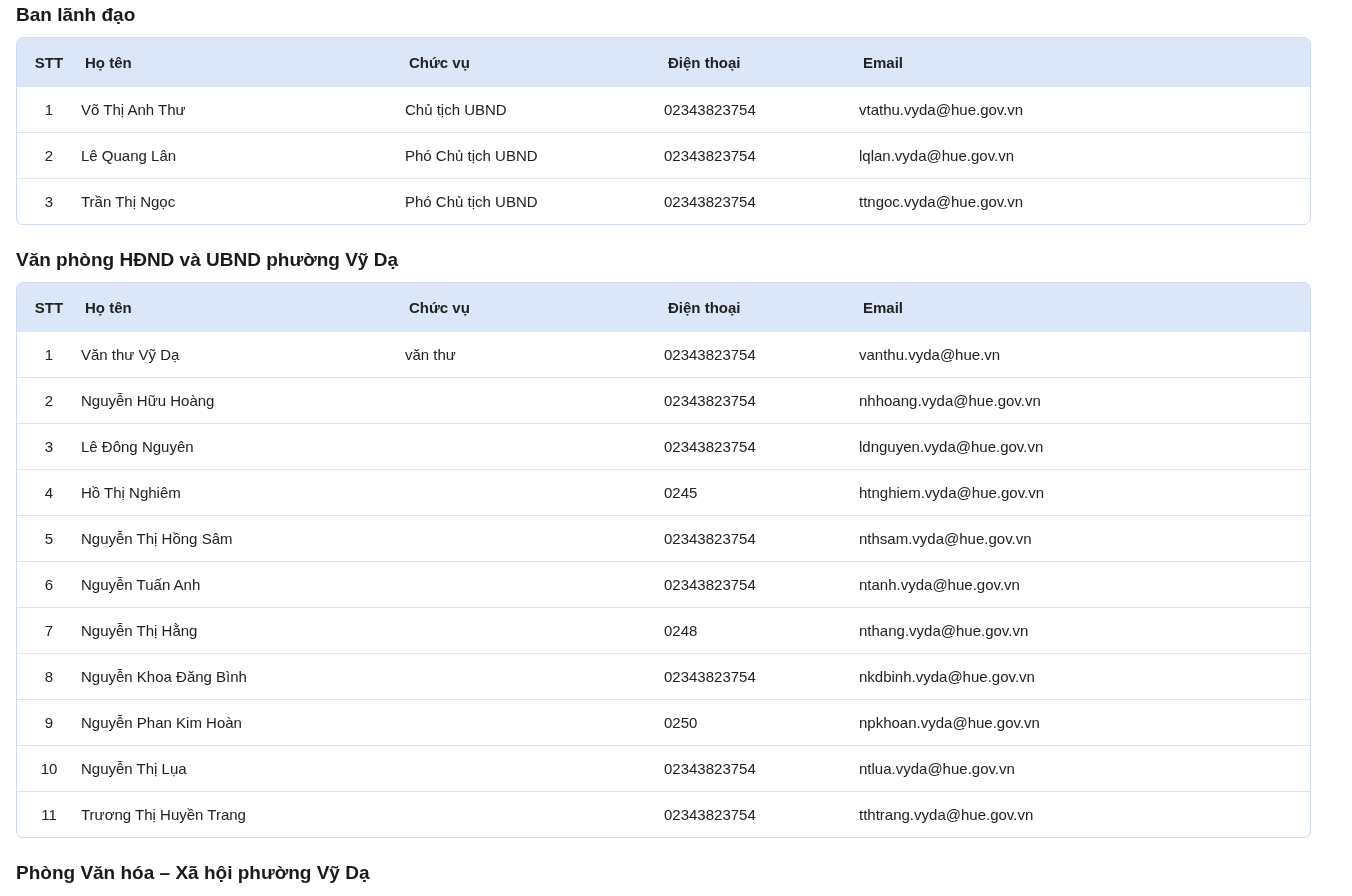 This screenshot has height=896, width=1352. Describe the element at coordinates (207, 260) in the screenshot. I see `section-heading: Văn phòng HĐND và UBND phường Vỹ Dạ` at that location.